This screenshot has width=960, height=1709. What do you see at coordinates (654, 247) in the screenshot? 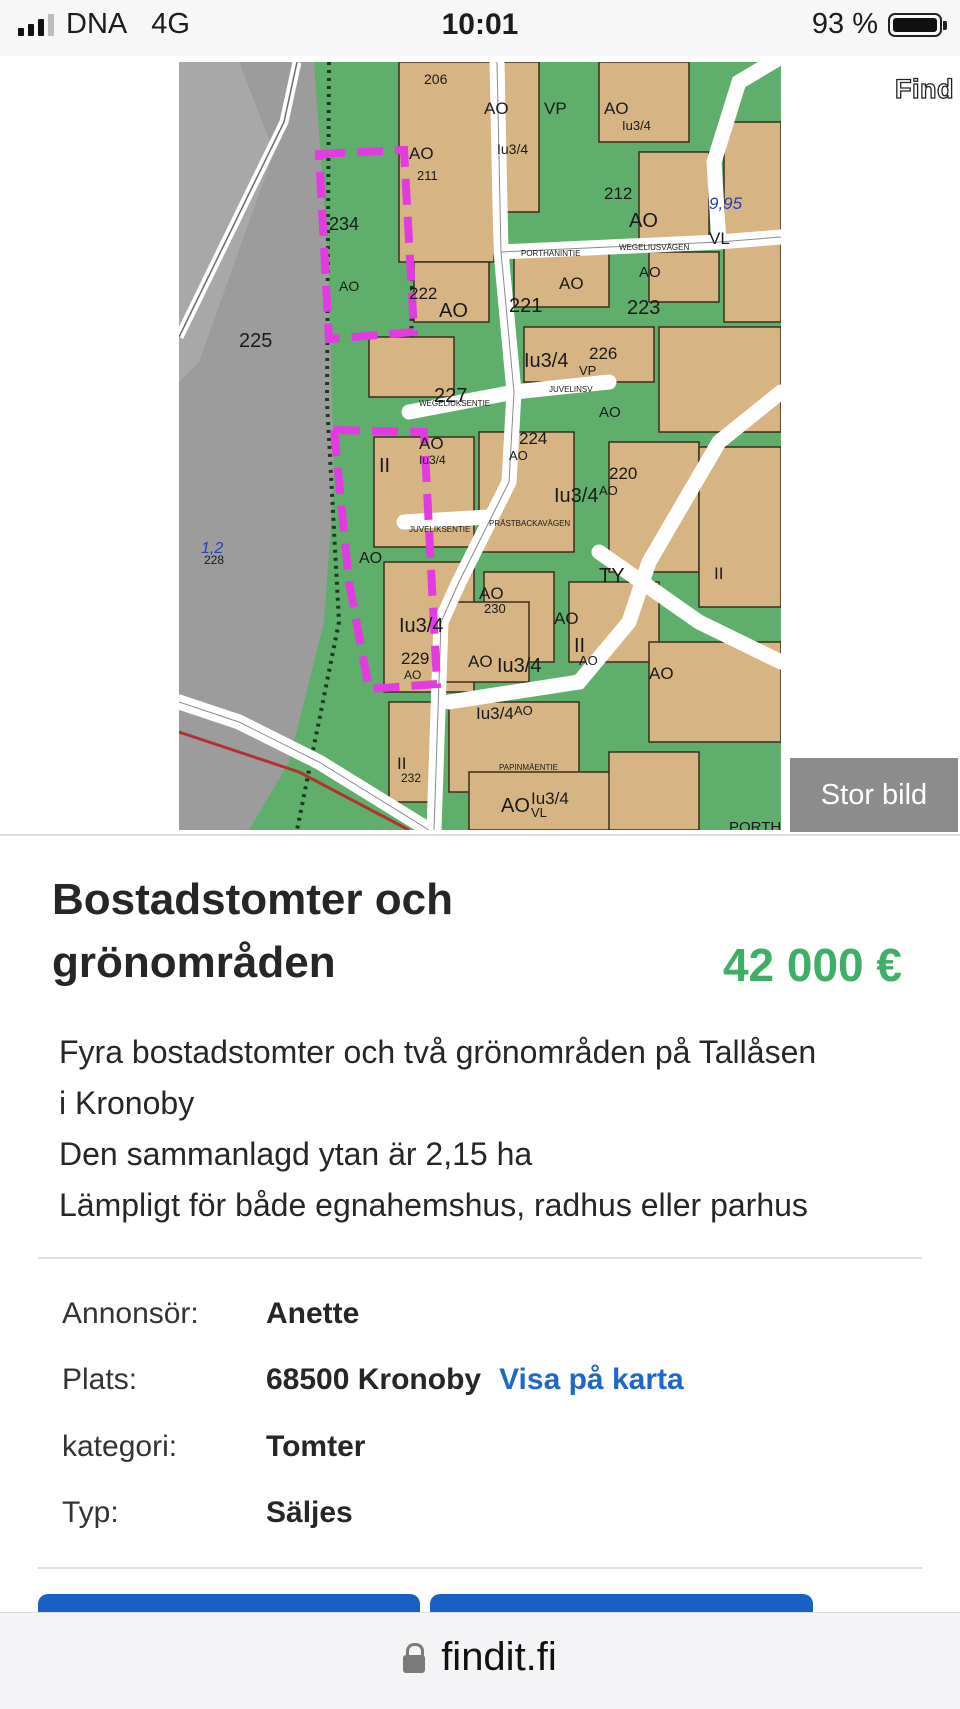
I see `map-label: WEGELIUSVÄGEN` at bounding box center [654, 247].